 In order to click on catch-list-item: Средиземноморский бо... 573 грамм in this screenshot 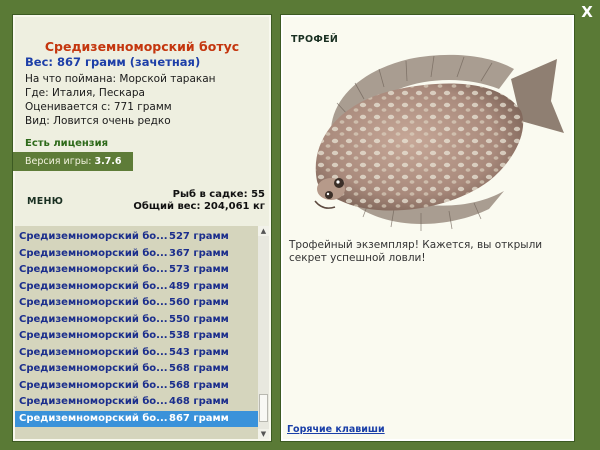, I will do `click(136, 270)`.